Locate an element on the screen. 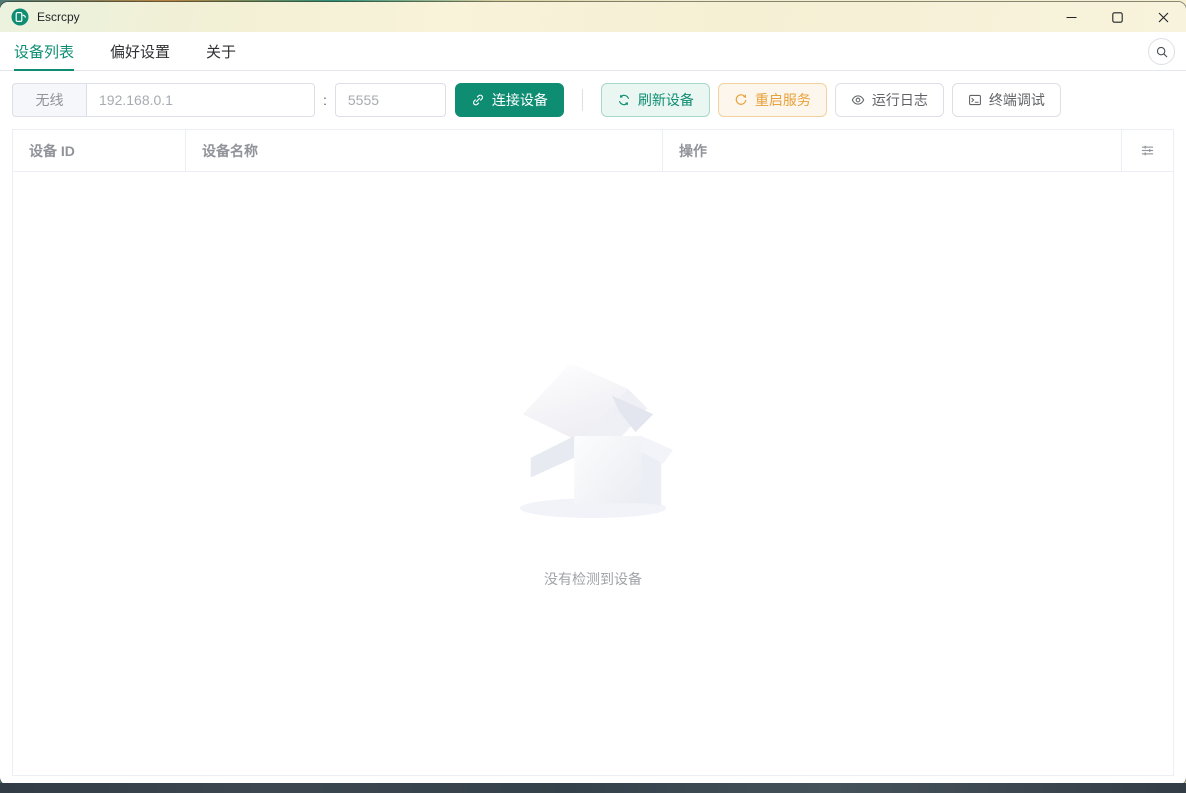  tab-about: 关于 is located at coordinates (221, 51).